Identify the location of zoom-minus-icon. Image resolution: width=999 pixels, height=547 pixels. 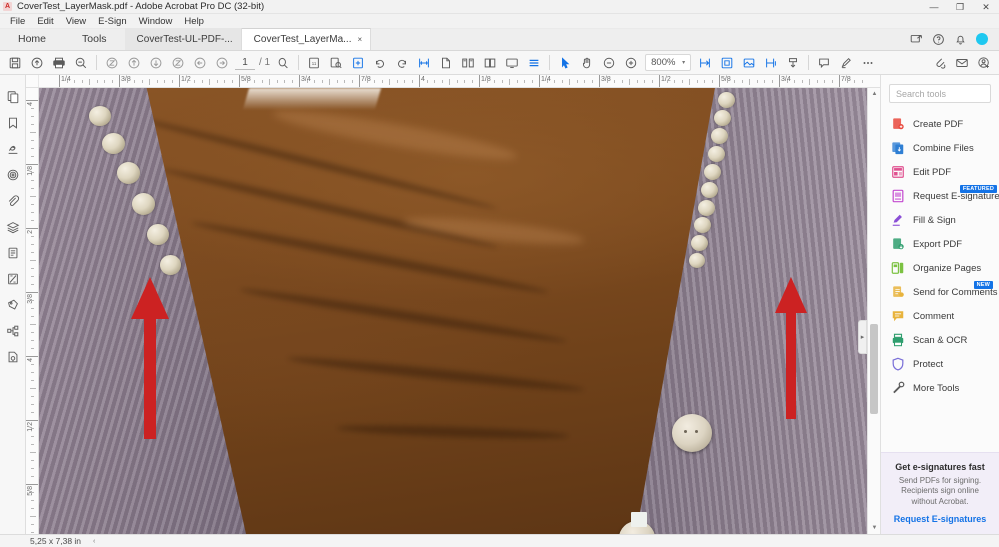
(609, 63).